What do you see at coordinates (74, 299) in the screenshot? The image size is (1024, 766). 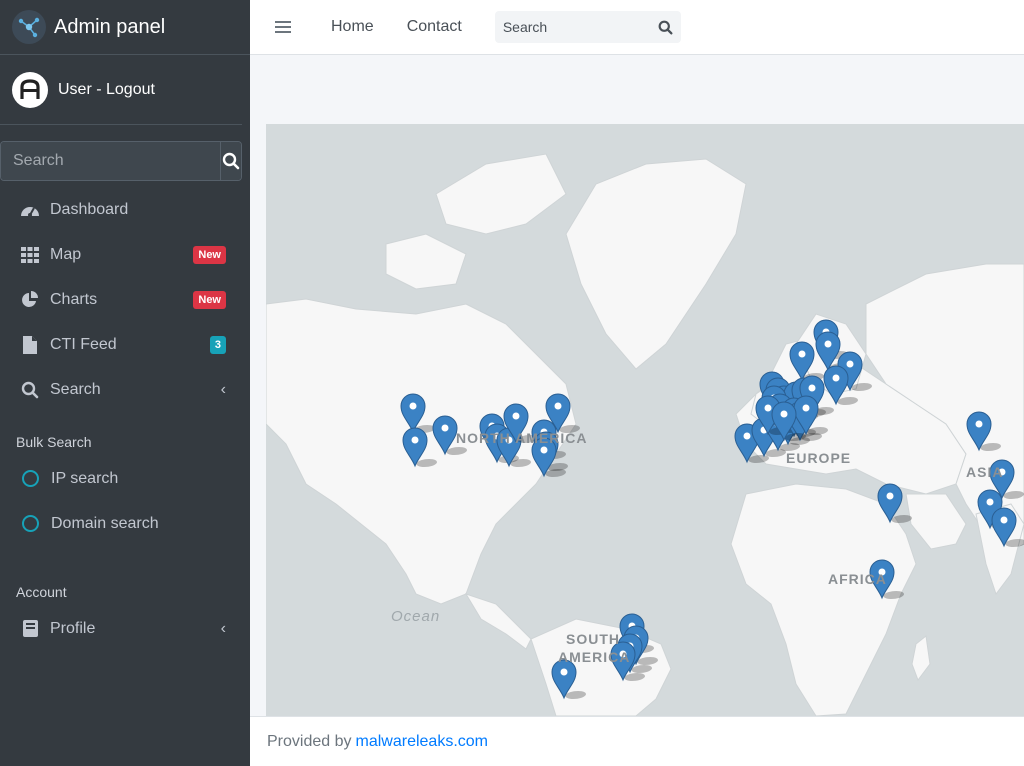 I see `sidebar-item-label: Charts` at bounding box center [74, 299].